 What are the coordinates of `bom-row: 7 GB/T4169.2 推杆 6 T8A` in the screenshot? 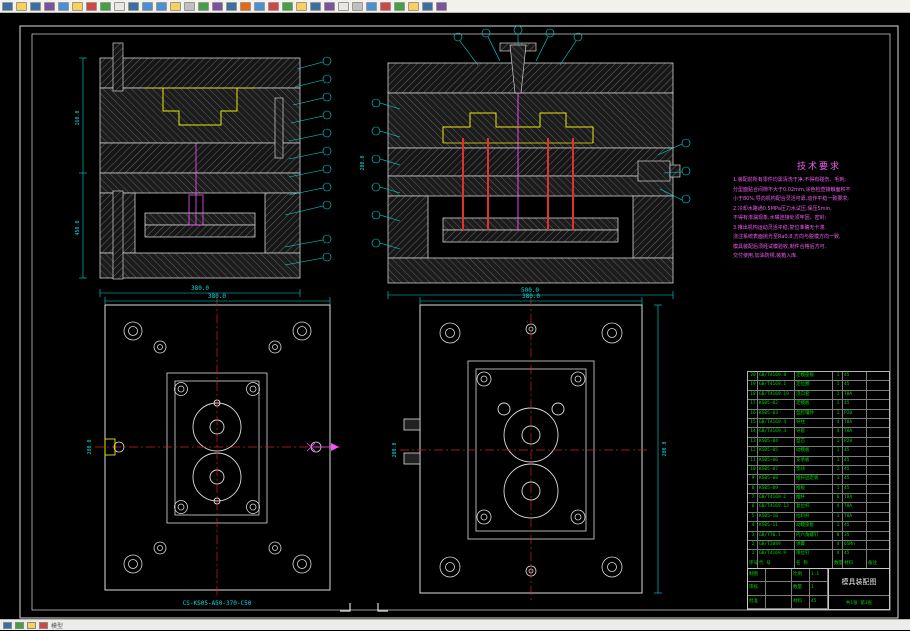 It's located at (818, 499).